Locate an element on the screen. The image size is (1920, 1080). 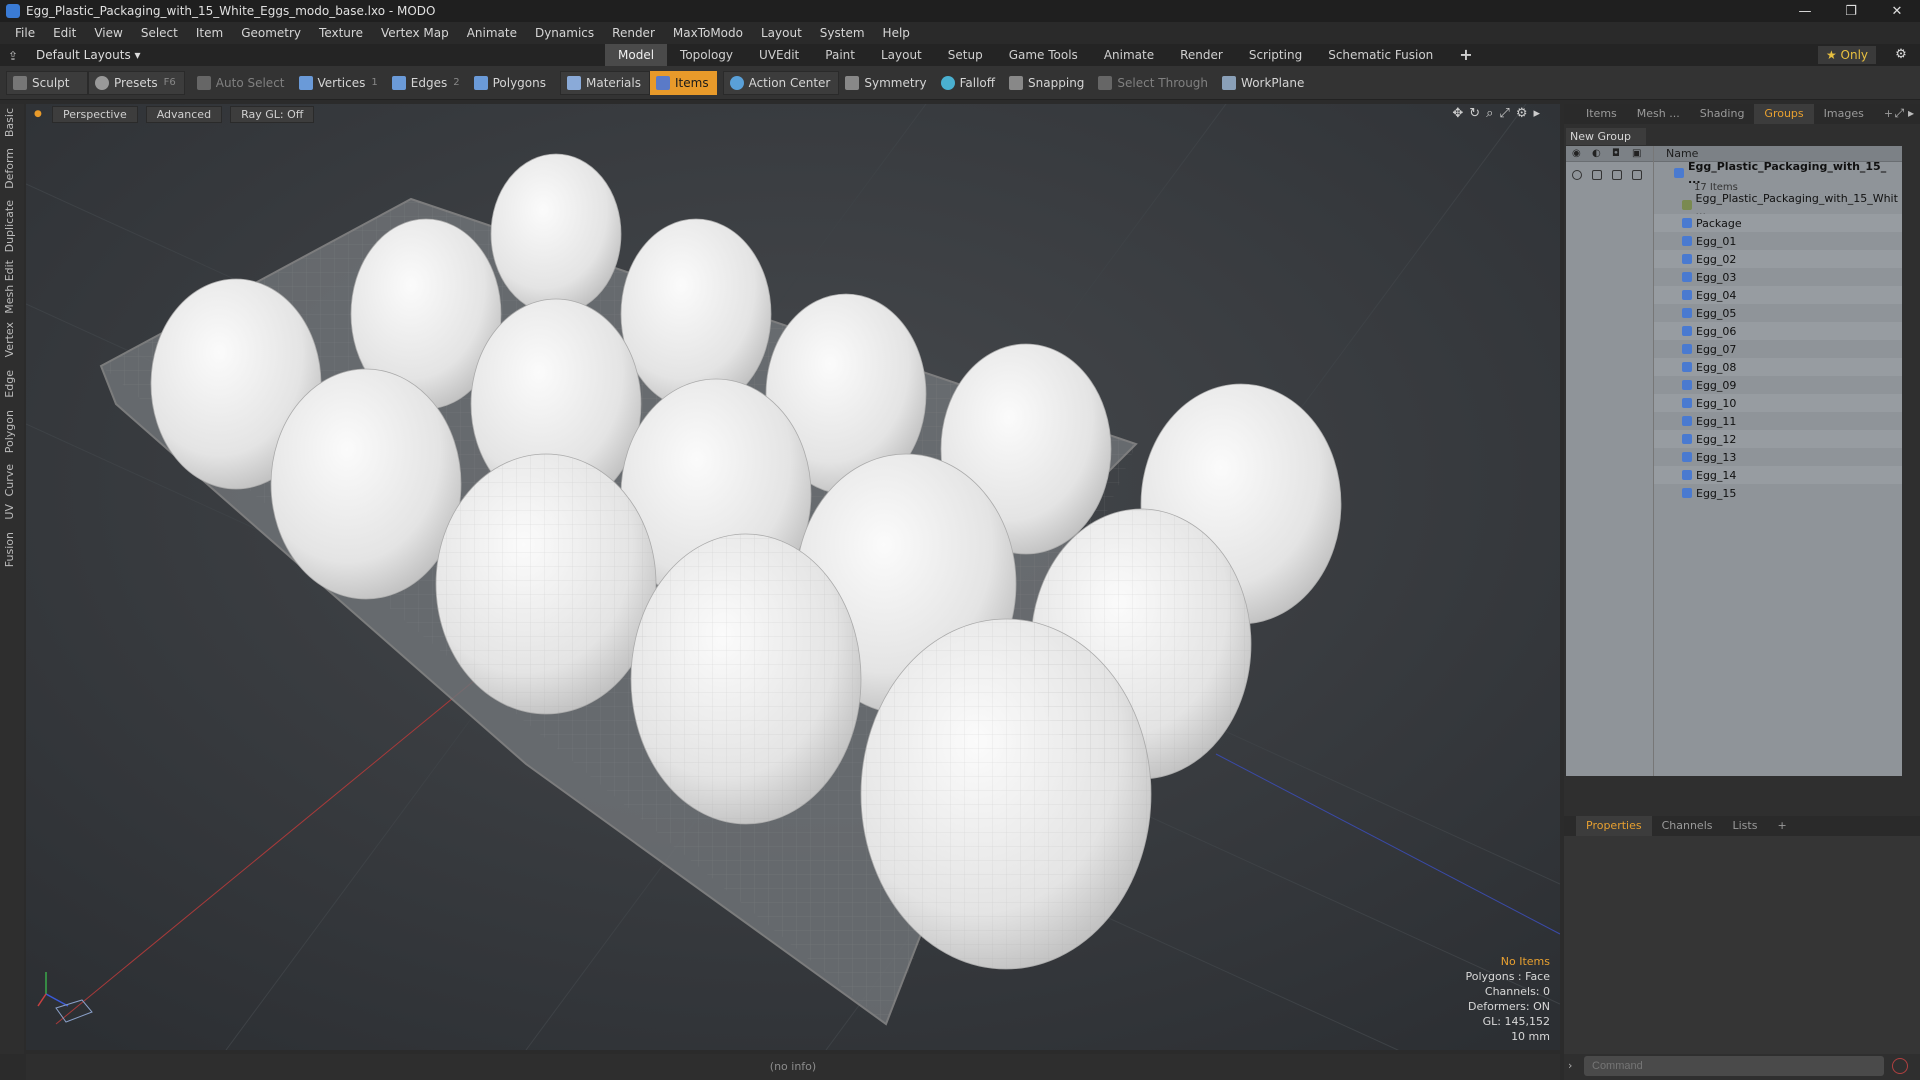
menu-view: View is located at coordinates (108, 33).